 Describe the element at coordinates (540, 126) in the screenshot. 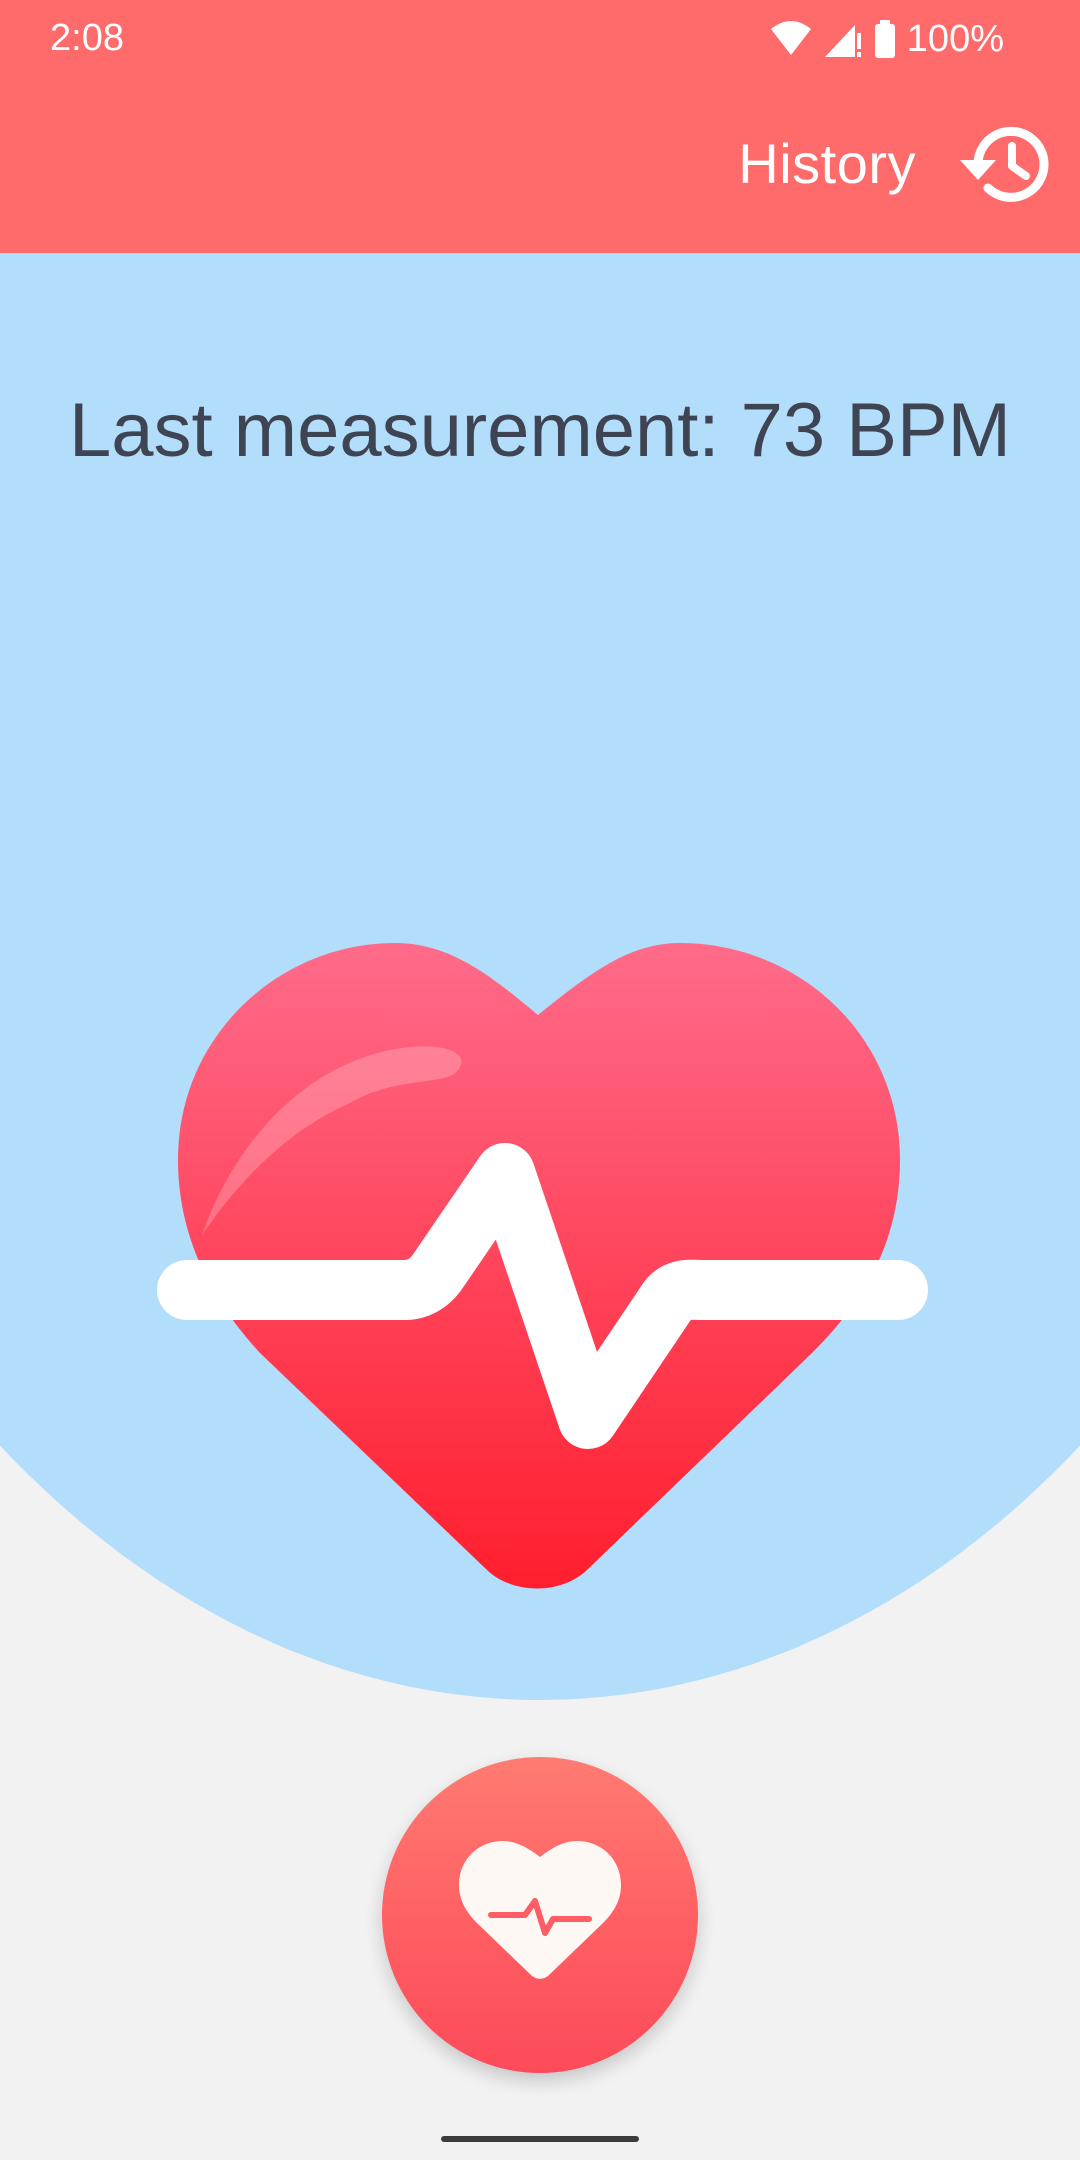

I see `app-bar: 2:08 100% History` at that location.